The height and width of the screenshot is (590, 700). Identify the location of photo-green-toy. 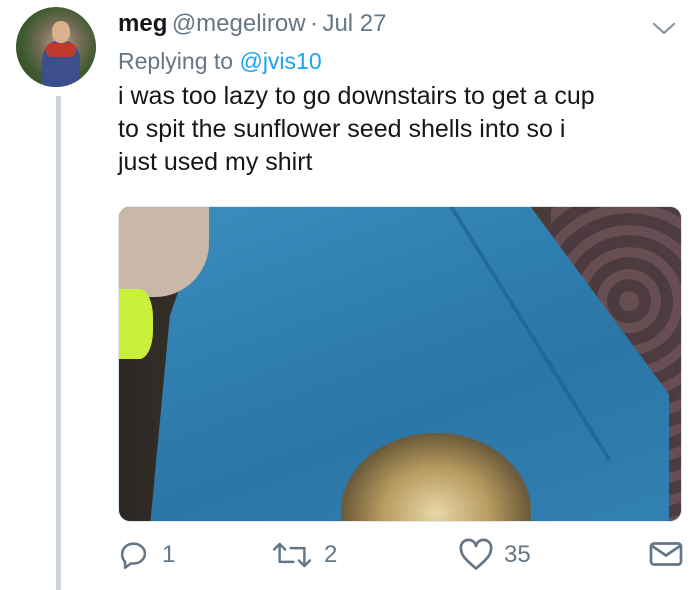
(136, 324).